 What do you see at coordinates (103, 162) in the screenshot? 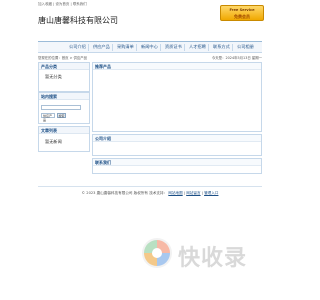
I see `contact-panel-title: 联系我们` at bounding box center [103, 162].